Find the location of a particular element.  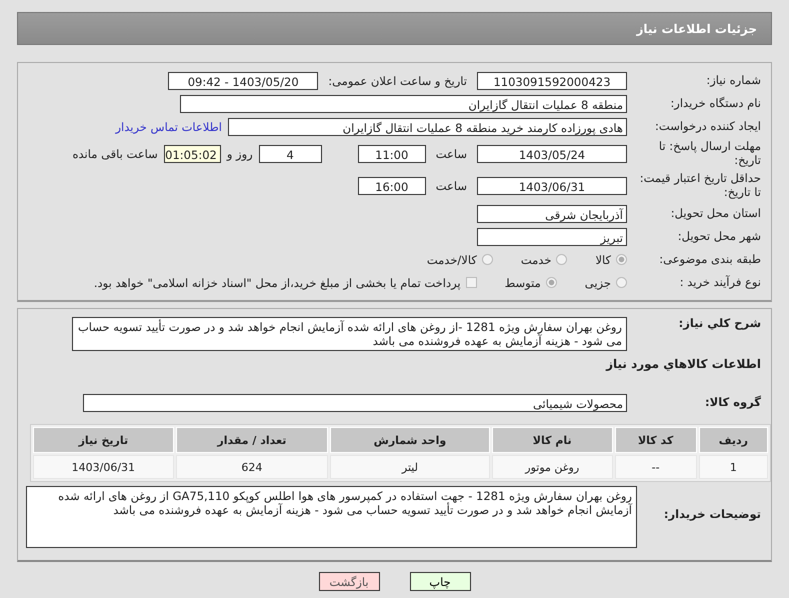

need-number-field: 1103091592000423 is located at coordinates (552, 81).